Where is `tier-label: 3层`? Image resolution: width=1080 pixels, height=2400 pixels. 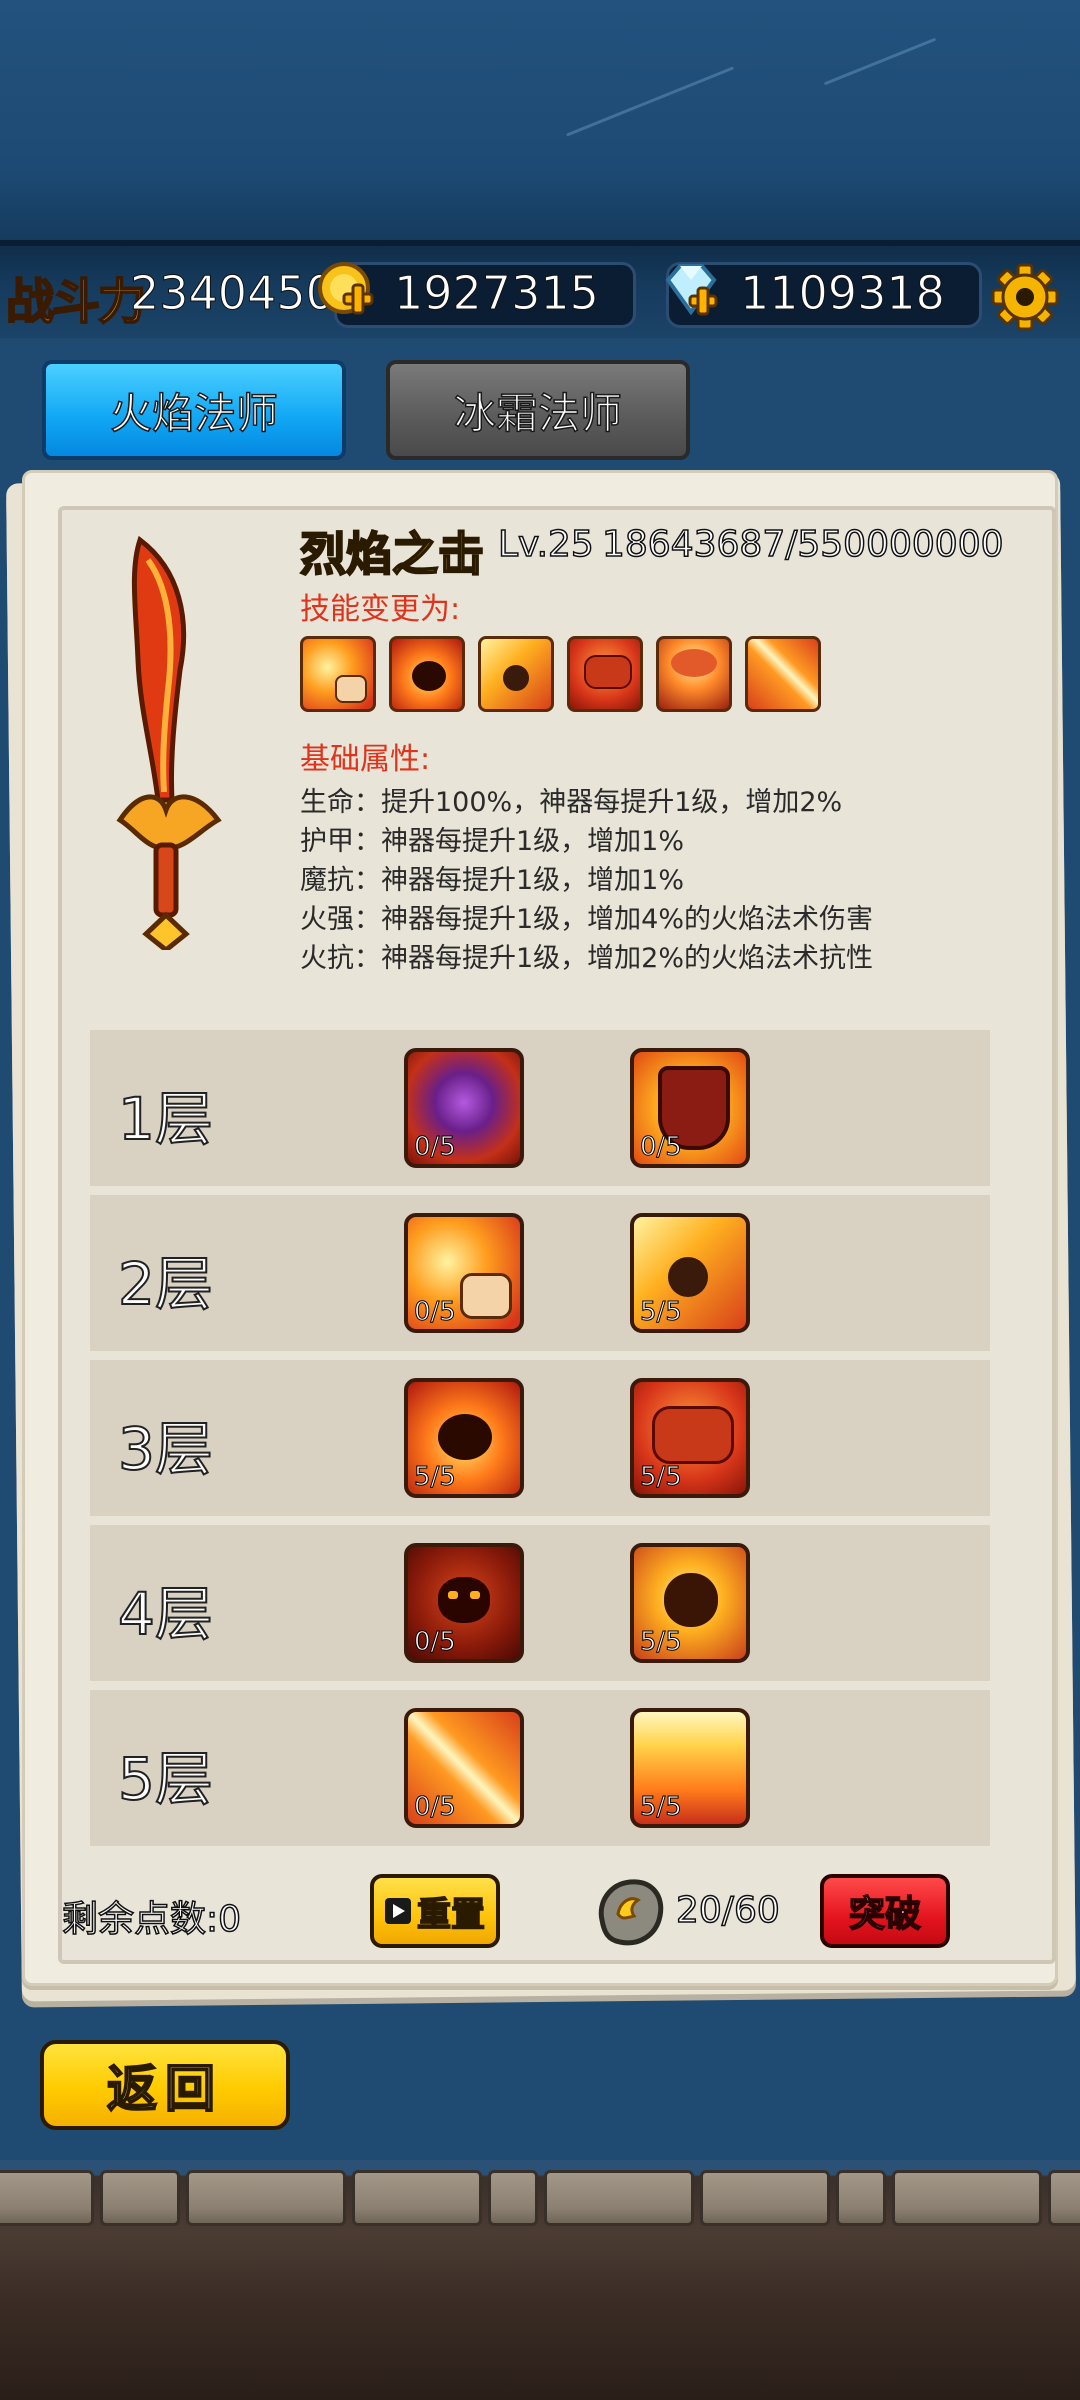 tier-label: 3层 is located at coordinates (165, 1449).